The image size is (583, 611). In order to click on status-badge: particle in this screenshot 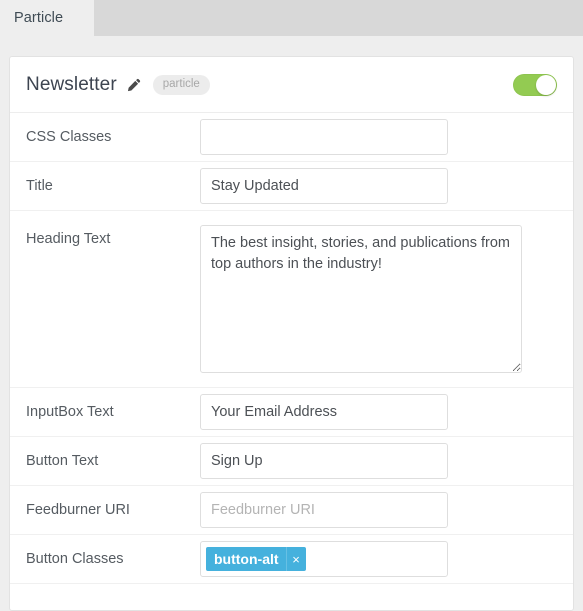, I will do `click(181, 85)`.